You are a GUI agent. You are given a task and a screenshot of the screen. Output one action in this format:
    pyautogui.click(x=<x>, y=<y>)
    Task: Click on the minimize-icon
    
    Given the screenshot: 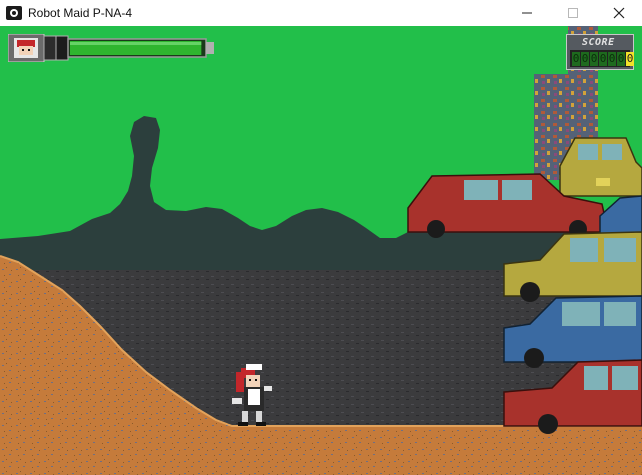 What is the action you would take?
    pyautogui.click(x=527, y=13)
    